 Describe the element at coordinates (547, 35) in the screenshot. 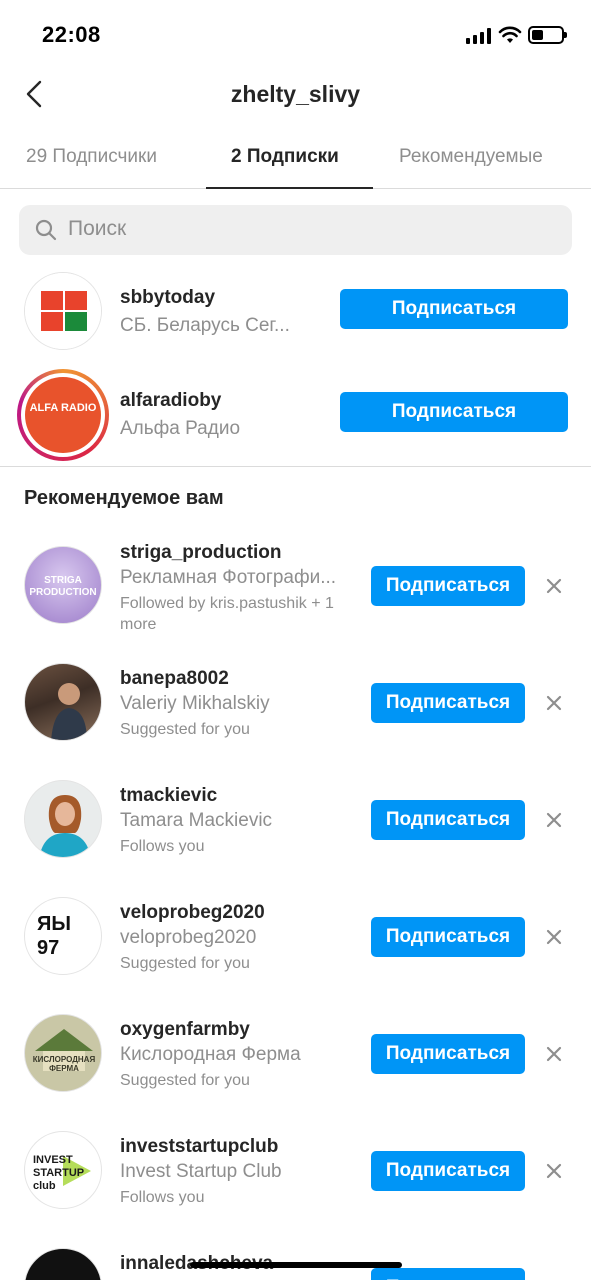

I see `battery-icon` at that location.